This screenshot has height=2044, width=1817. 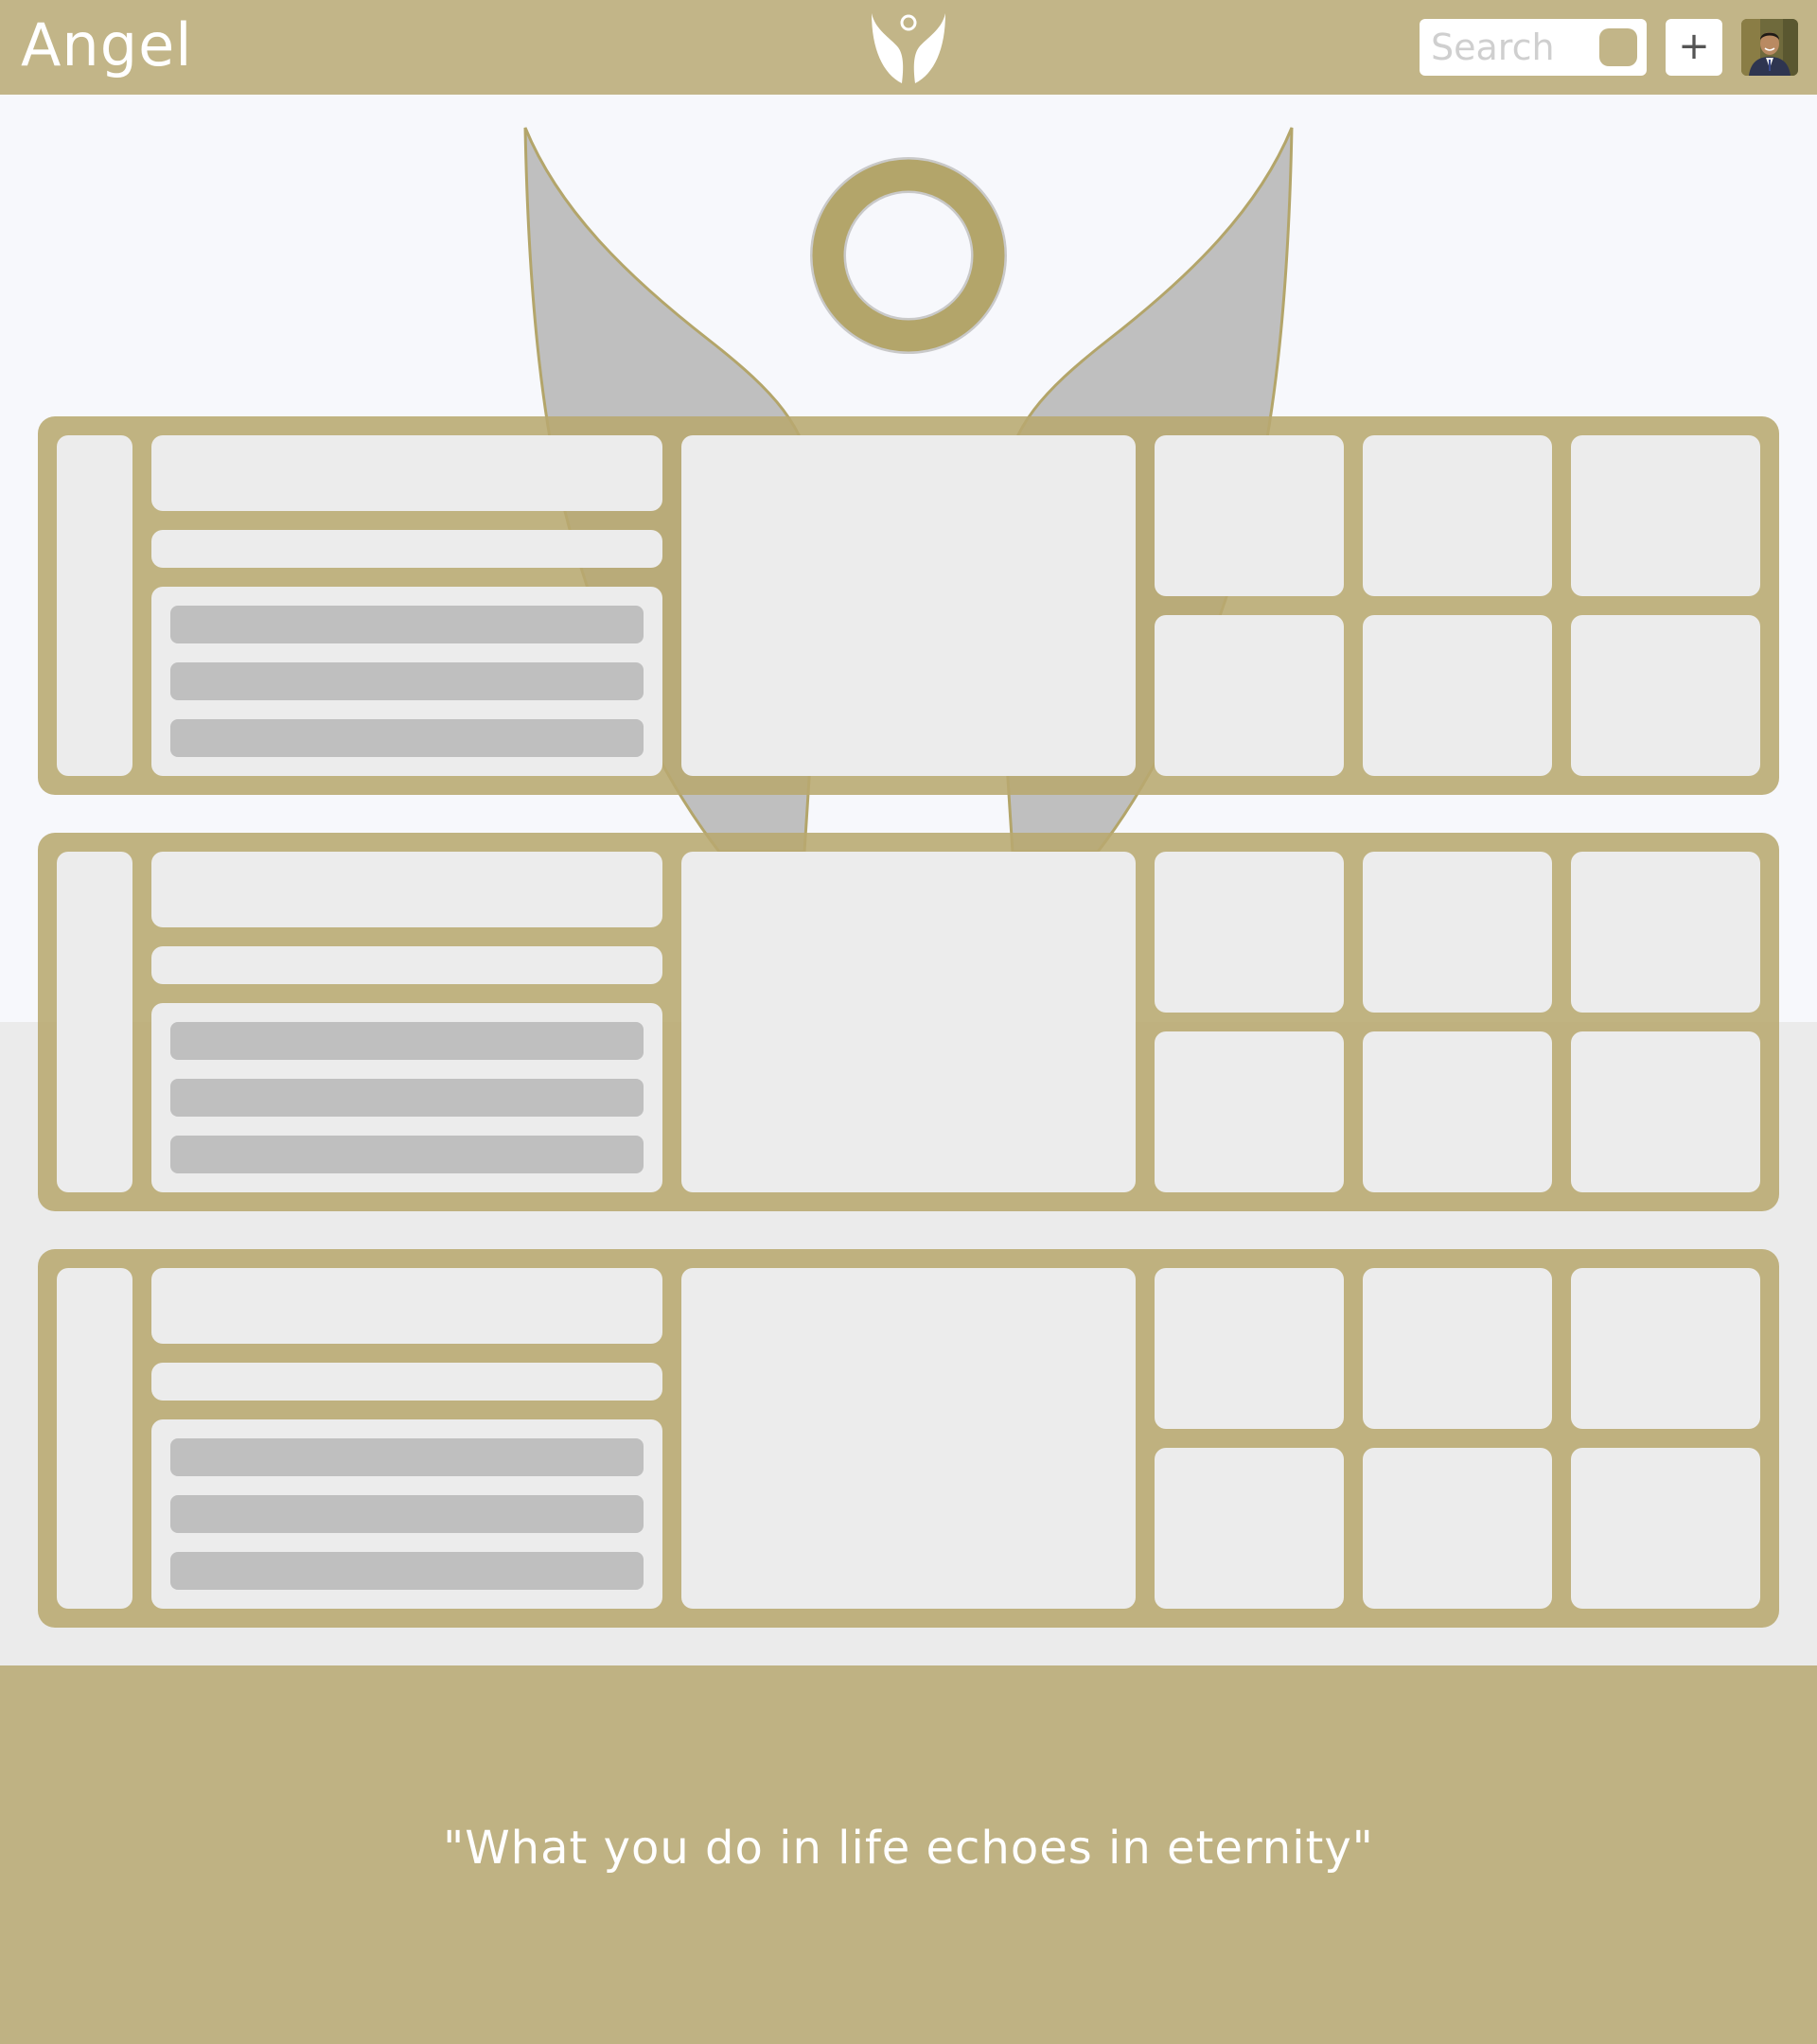 I want to click on top-bar: Angel +, so click(x=908, y=47).